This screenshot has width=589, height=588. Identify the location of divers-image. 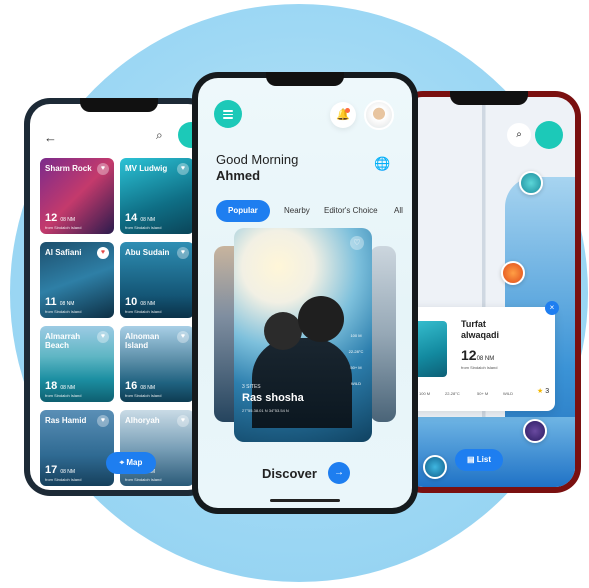
(302, 383).